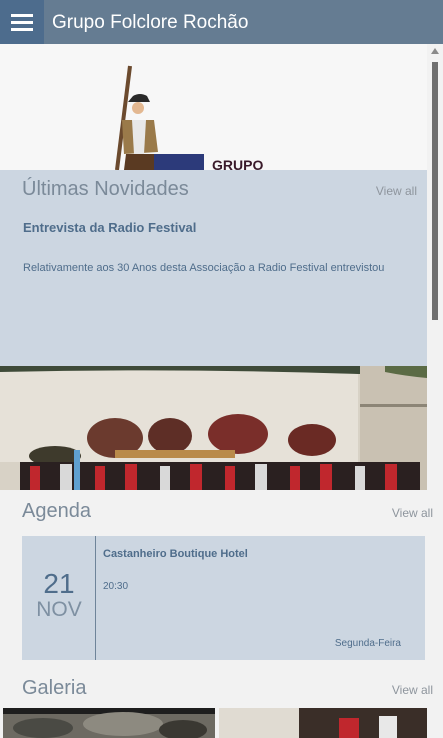  Describe the element at coordinates (150, 22) in the screenshot. I see `app-title: Grupo Folclore Rochão` at that location.